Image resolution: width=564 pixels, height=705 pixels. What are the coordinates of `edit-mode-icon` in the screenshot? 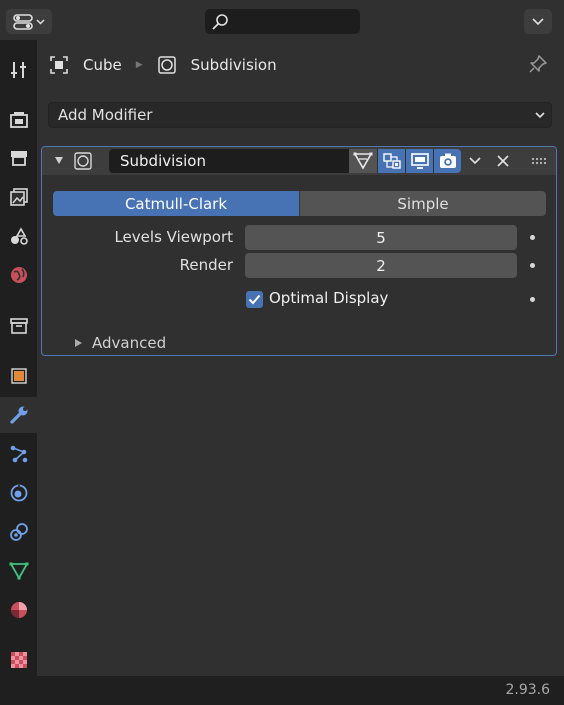 It's located at (363, 161).